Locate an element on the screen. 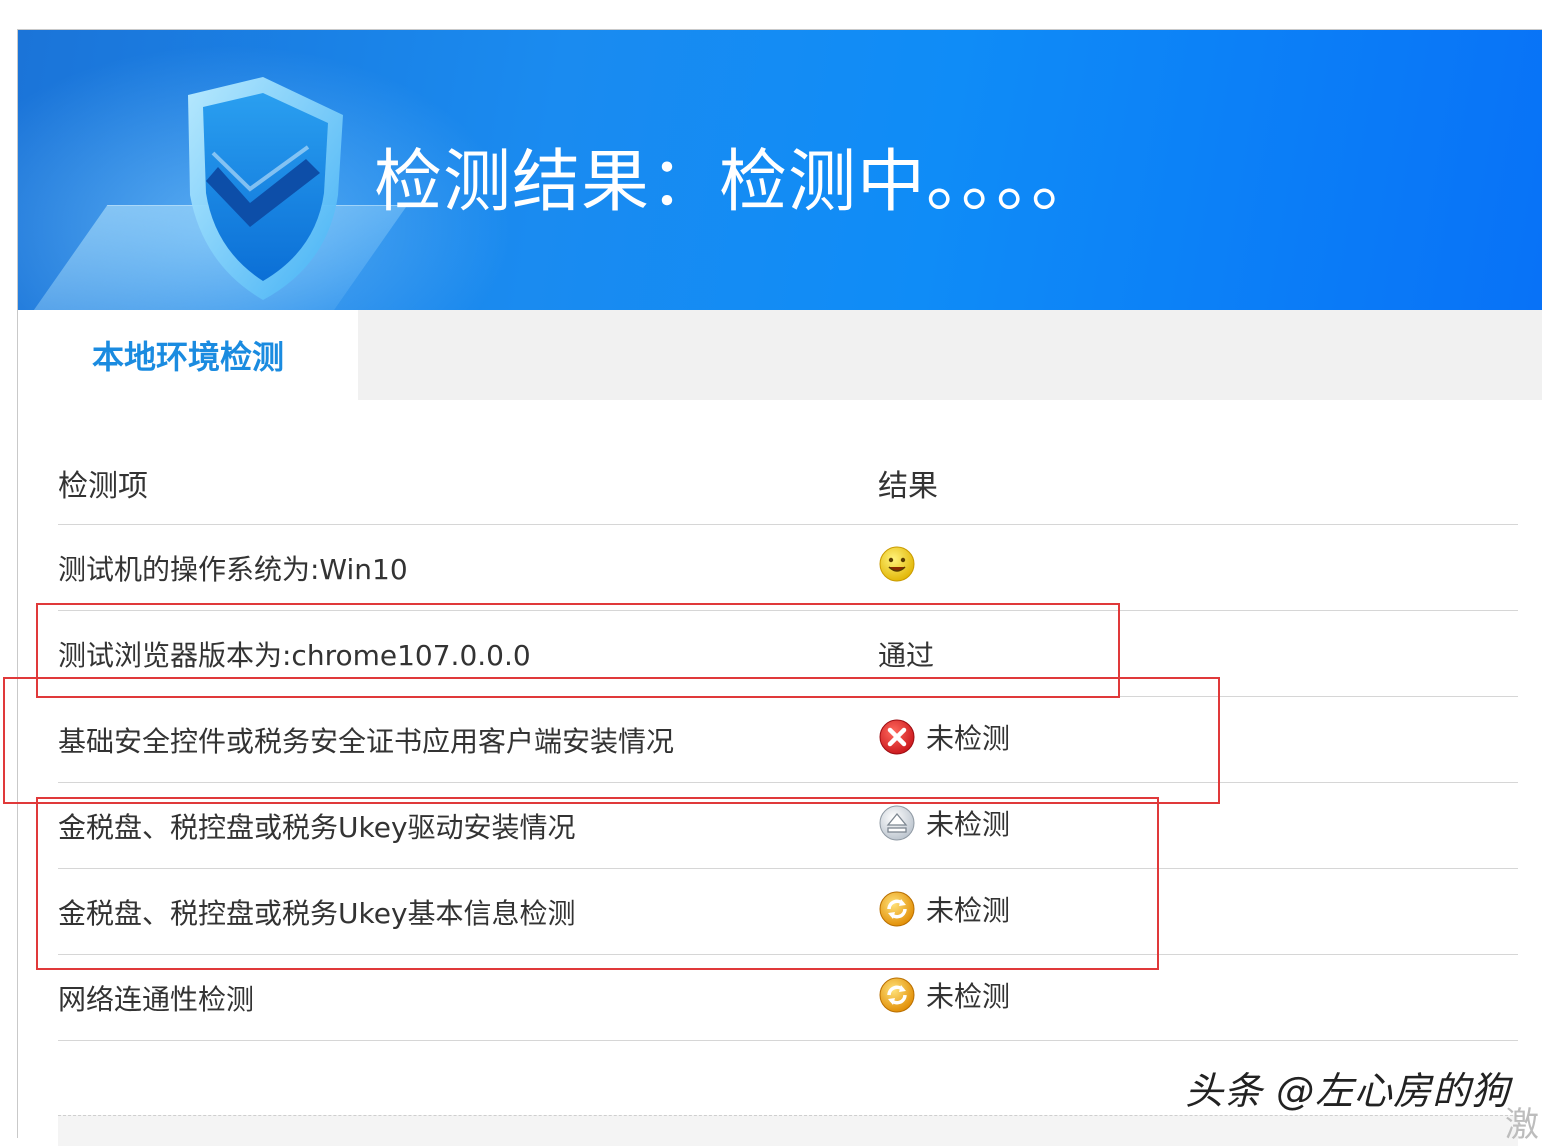  header-item: 检测项 is located at coordinates (468, 483).